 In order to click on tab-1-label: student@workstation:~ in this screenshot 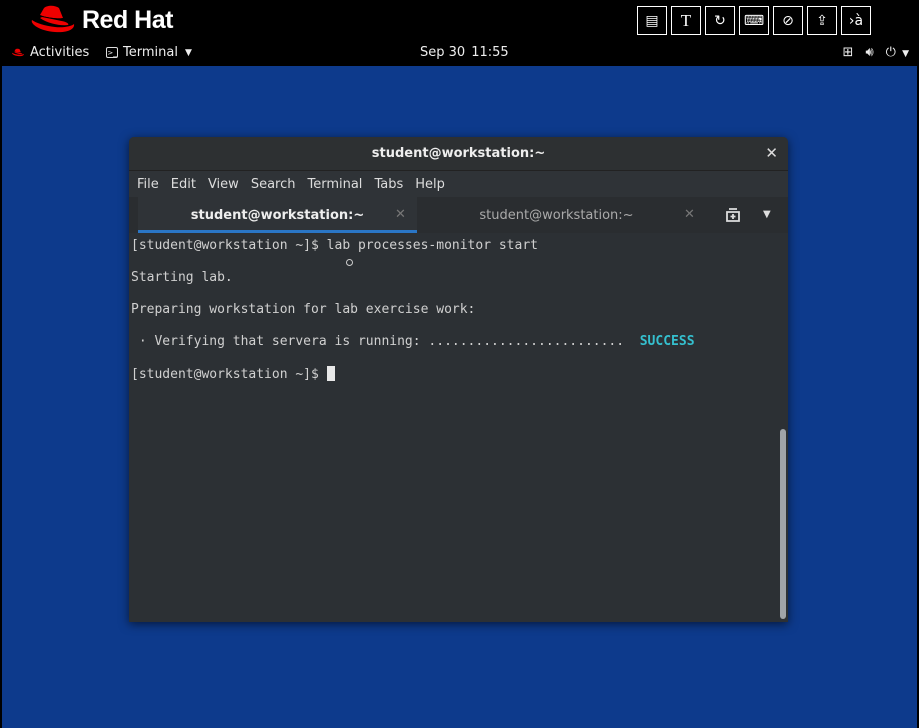, I will do `click(277, 215)`.